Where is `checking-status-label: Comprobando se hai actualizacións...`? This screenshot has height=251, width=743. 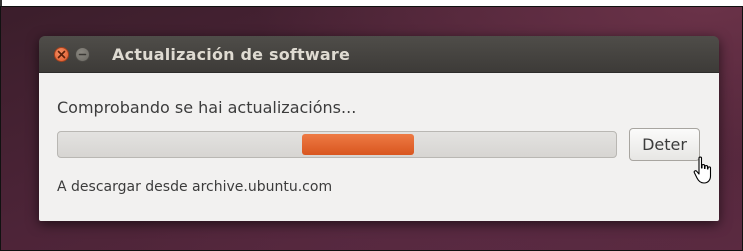
checking-status-label: Comprobando se hai actualizacións... is located at coordinates (207, 107).